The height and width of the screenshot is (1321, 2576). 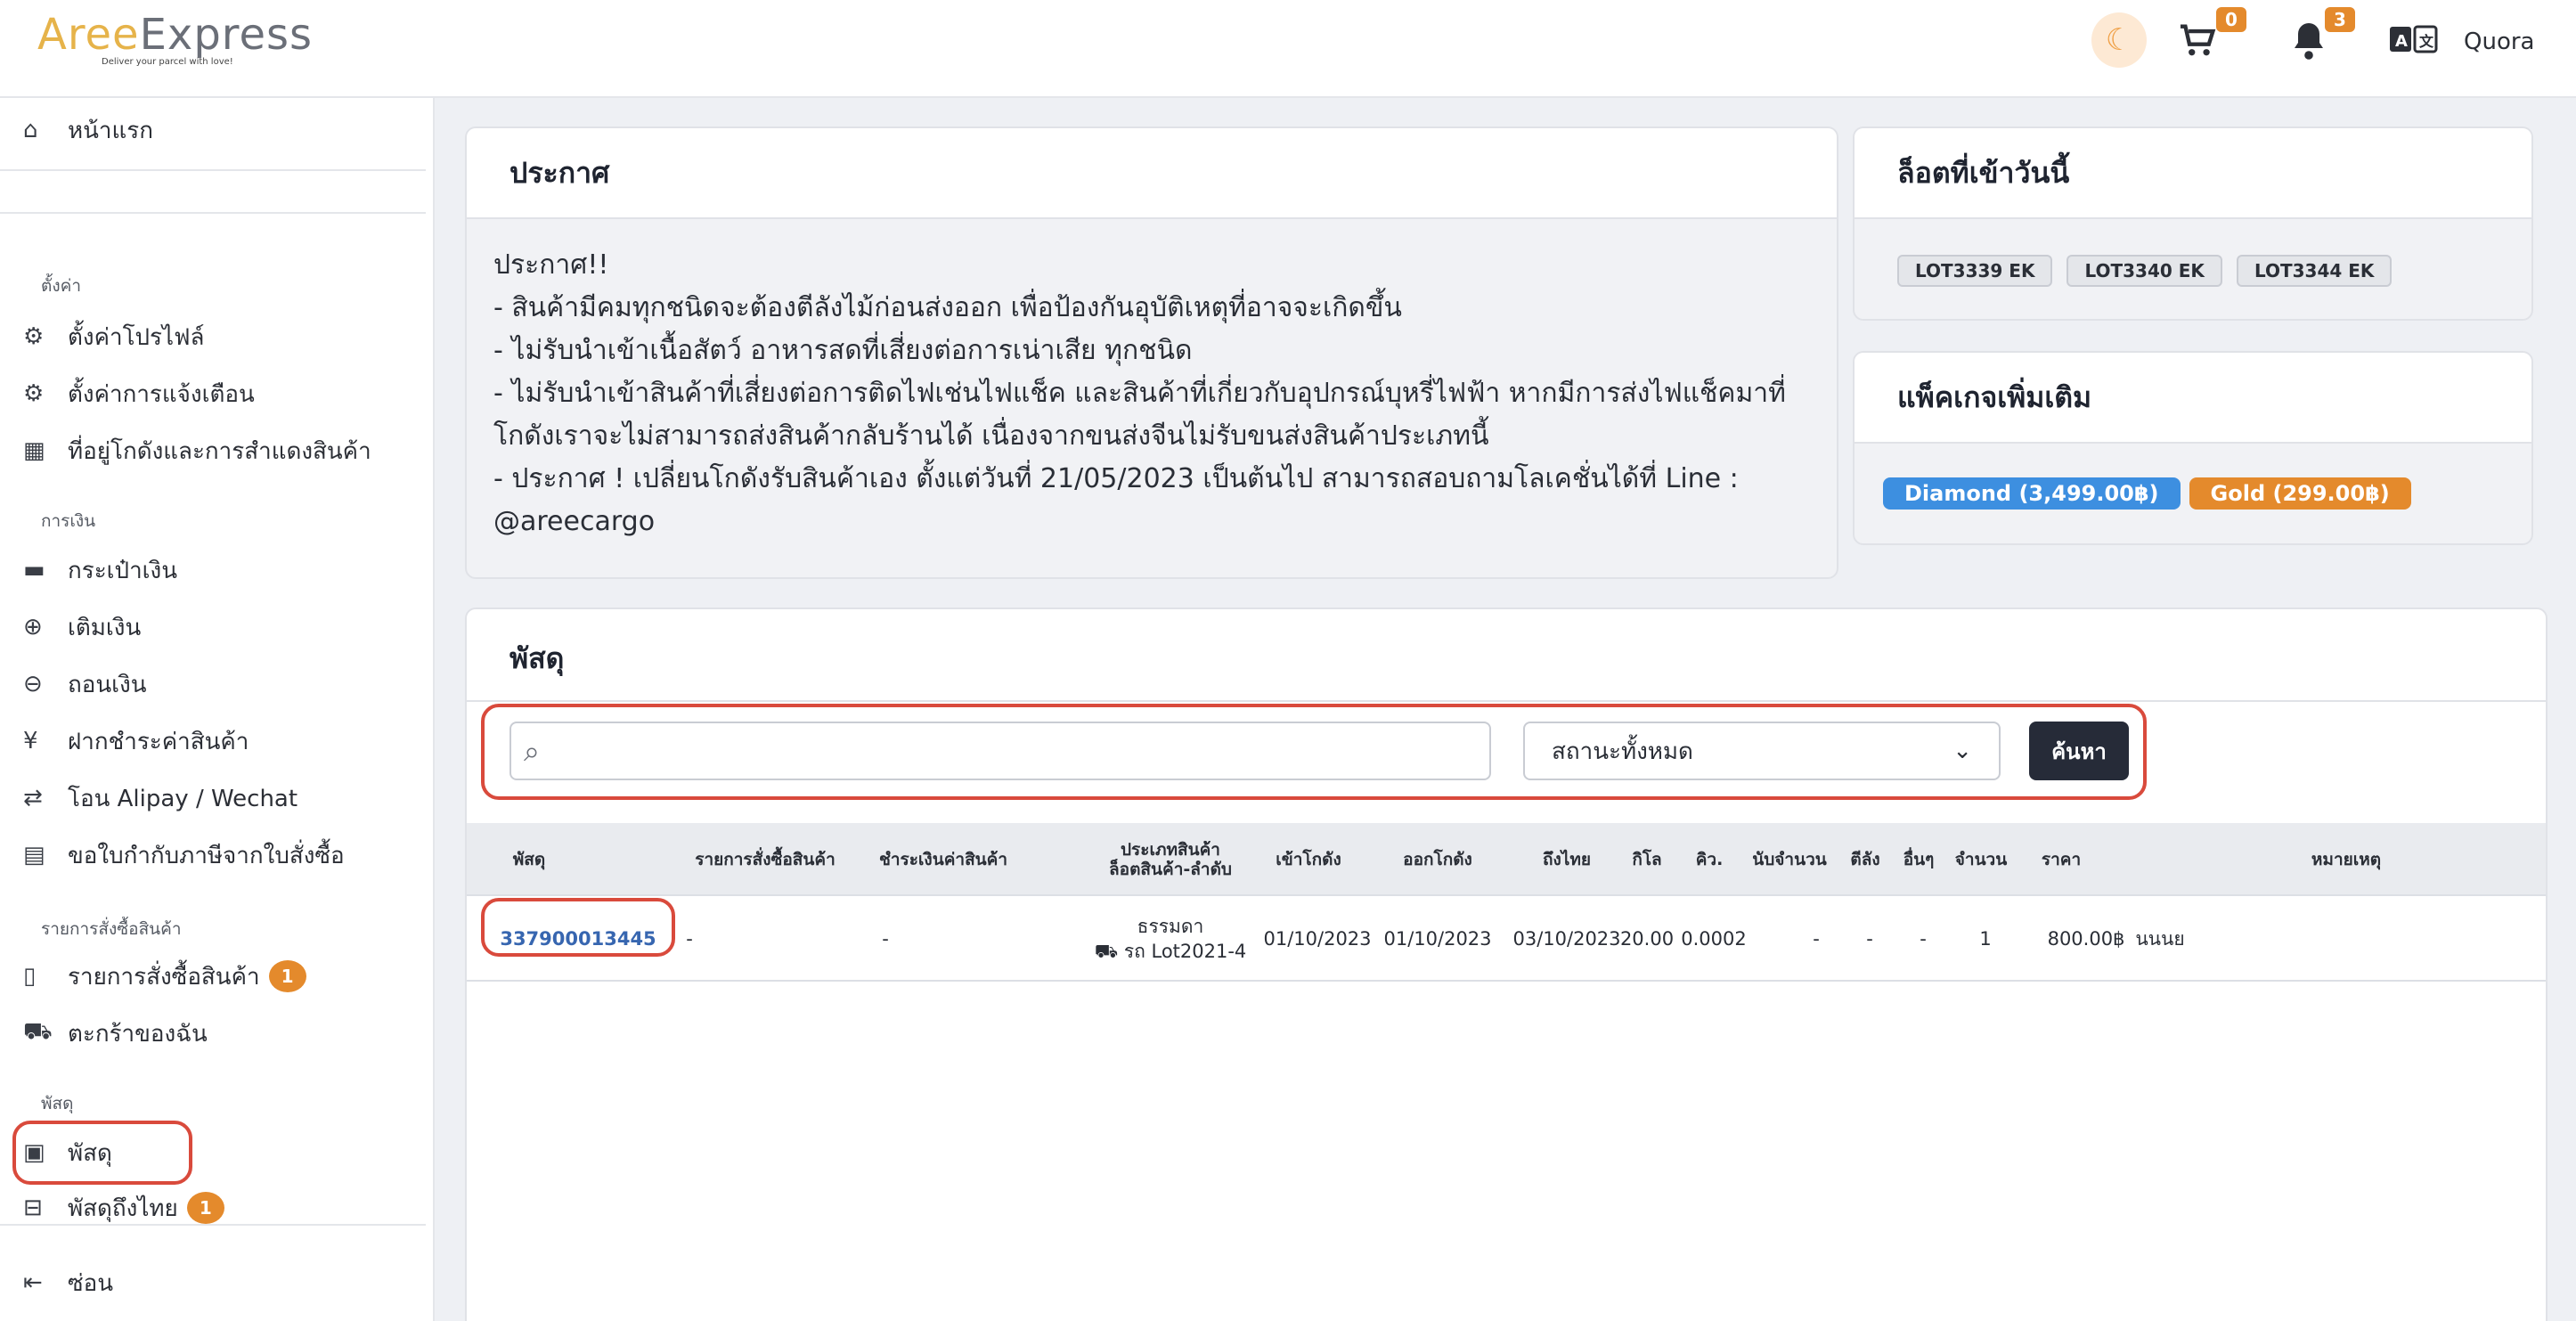 What do you see at coordinates (220, 451) in the screenshot?
I see `sidebar-item-label: ที่อยู่โกดังและการสำแดงสินค้า` at bounding box center [220, 451].